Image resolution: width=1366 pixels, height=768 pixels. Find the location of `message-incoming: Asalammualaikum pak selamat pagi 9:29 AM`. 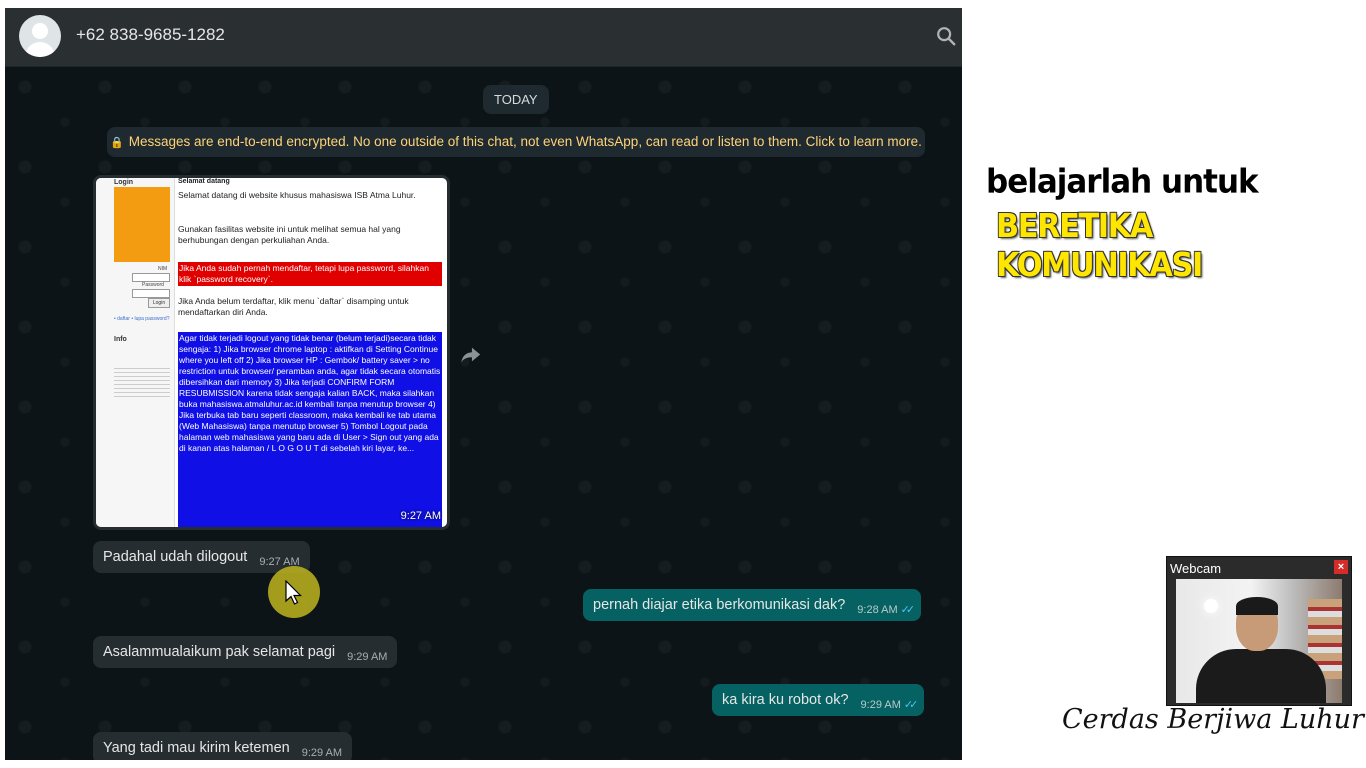

message-incoming: Asalammualaikum pak selamat pagi 9:29 AM is located at coordinates (245, 652).